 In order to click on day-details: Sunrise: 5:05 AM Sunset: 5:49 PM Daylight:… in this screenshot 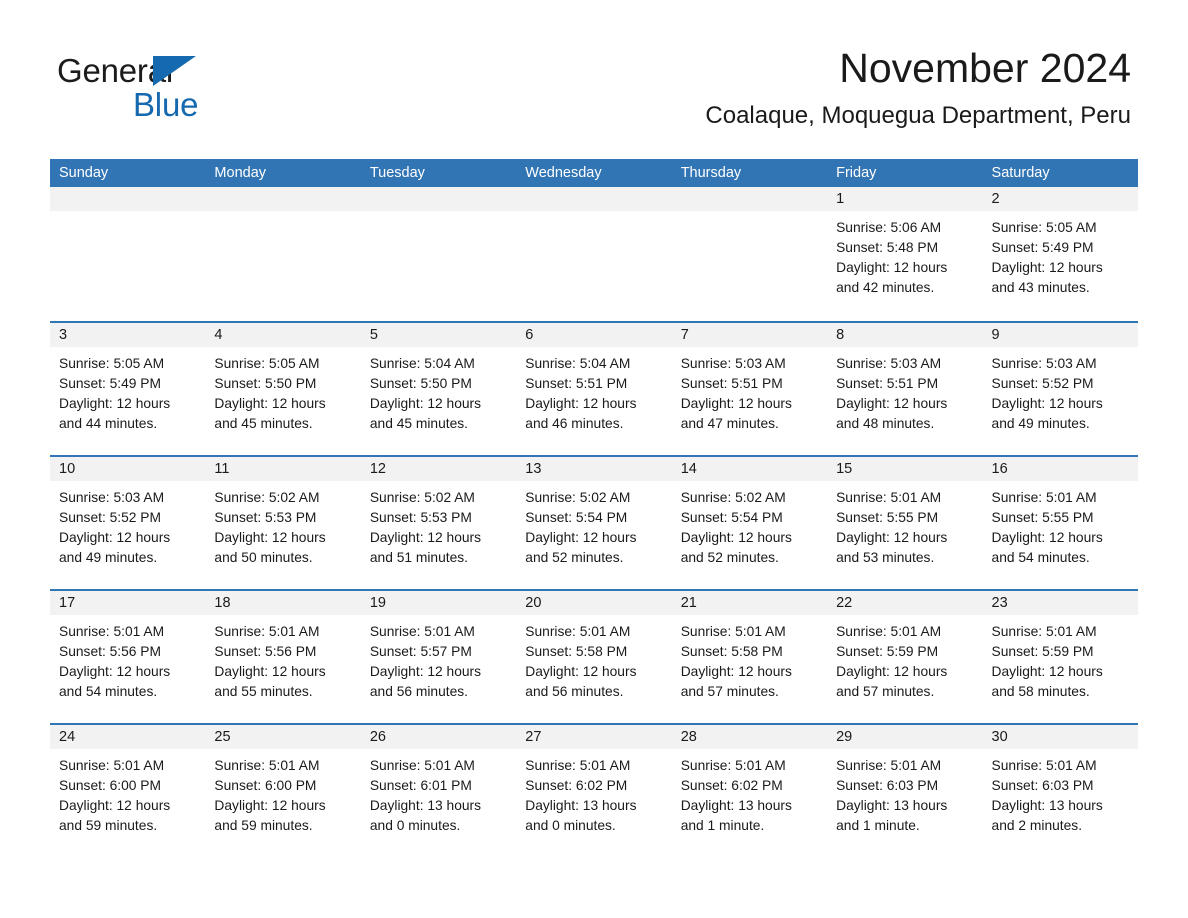, I will do `click(1060, 254)`.